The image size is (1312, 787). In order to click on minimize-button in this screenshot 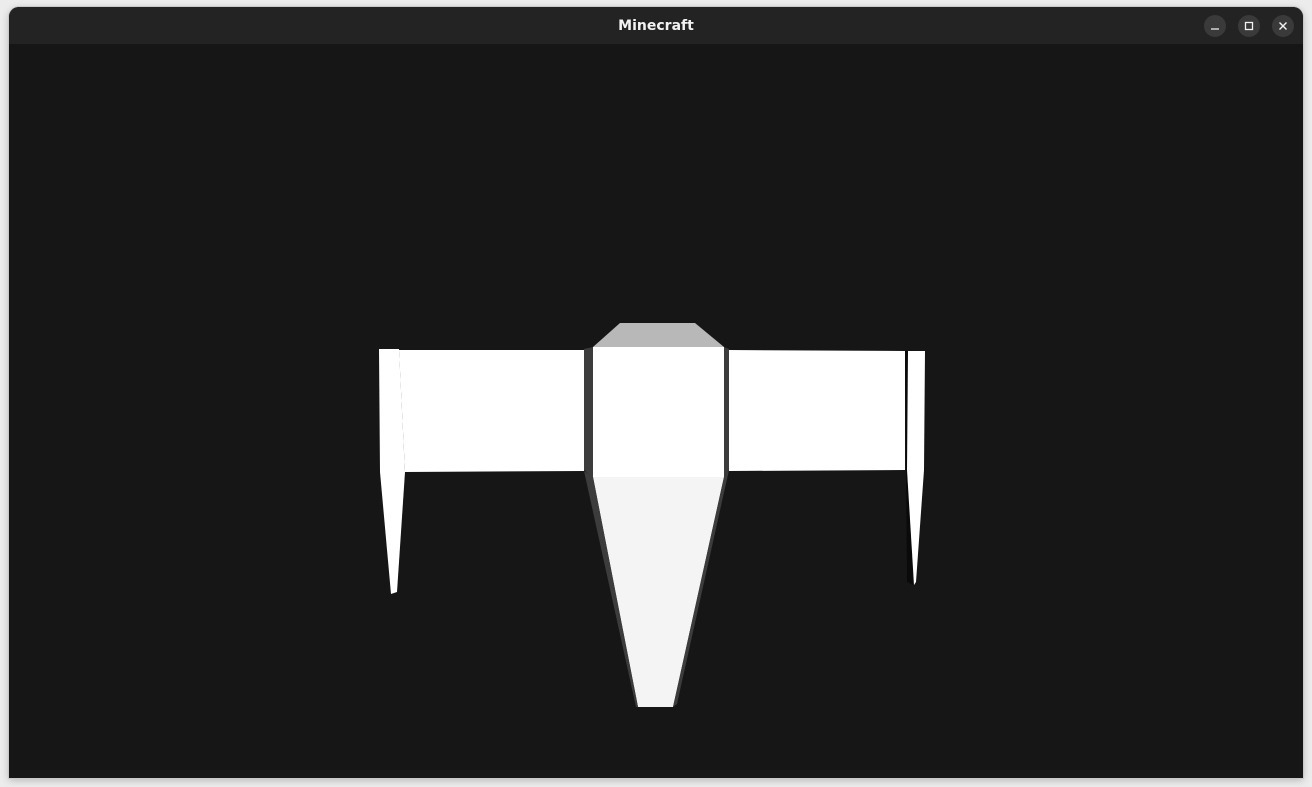, I will do `click(1215, 26)`.